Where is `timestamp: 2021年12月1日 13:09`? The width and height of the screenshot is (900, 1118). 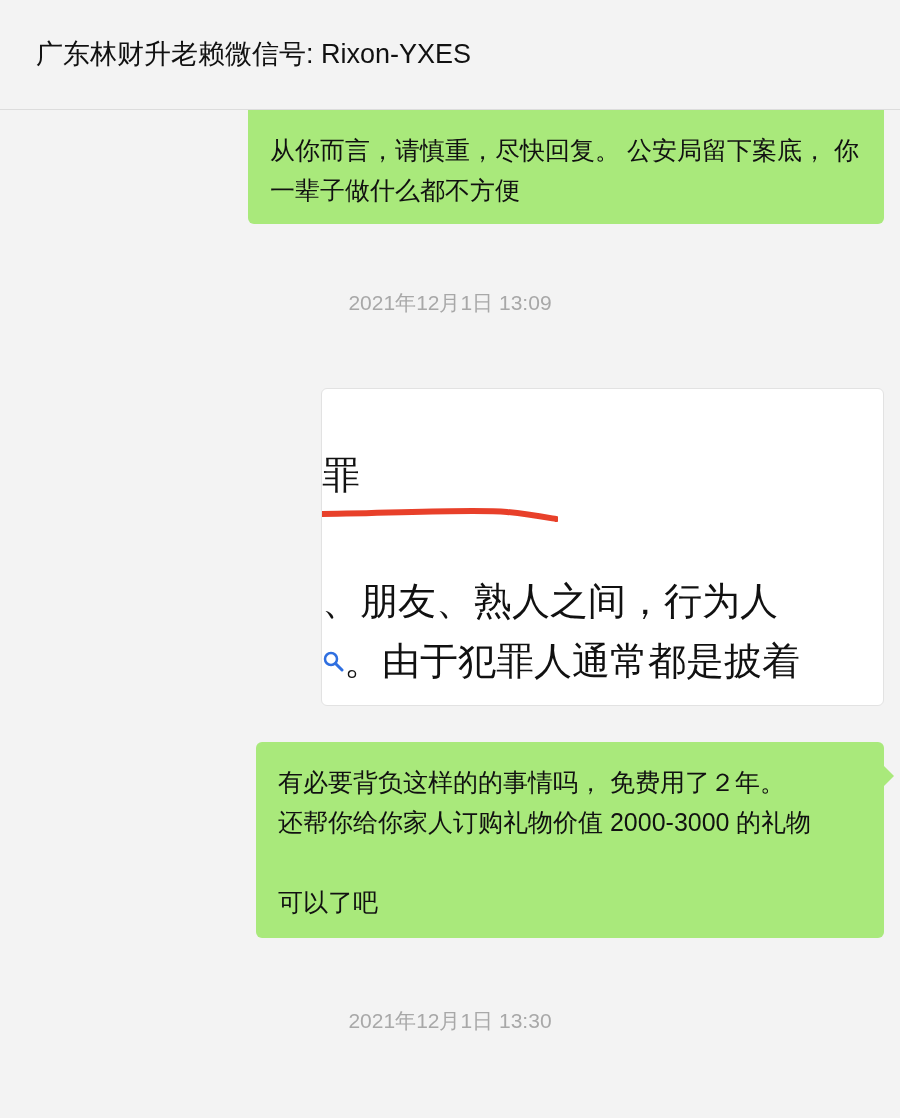 timestamp: 2021年12月1日 13:09 is located at coordinates (450, 303).